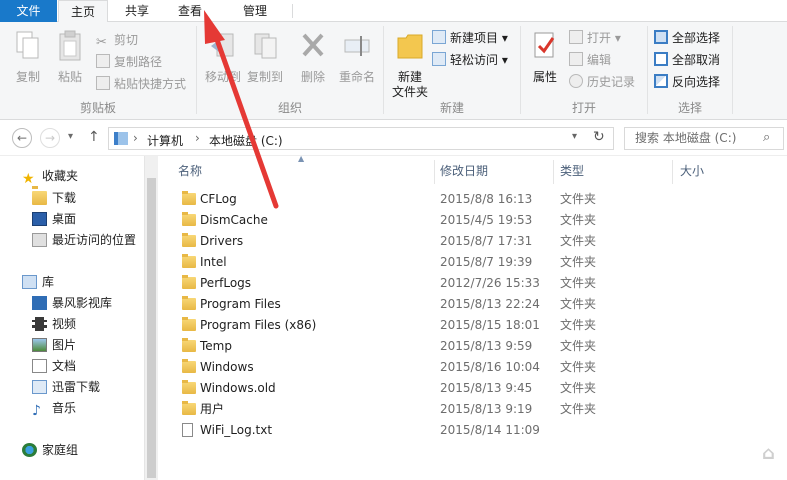 The width and height of the screenshot is (787, 480). What do you see at coordinates (94, 137) in the screenshot?
I see `up-button: ↑` at bounding box center [94, 137].